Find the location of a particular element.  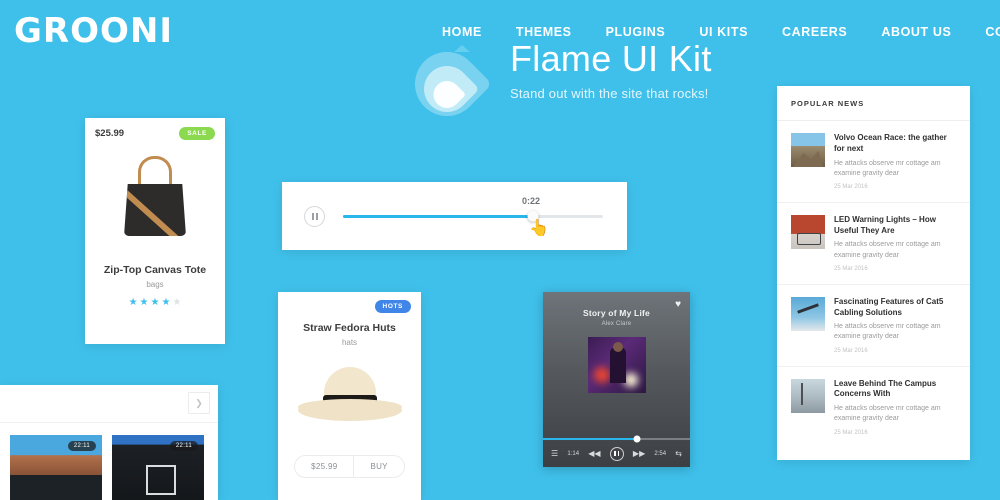

forward-icon: ▶▶ is located at coordinates (639, 453).